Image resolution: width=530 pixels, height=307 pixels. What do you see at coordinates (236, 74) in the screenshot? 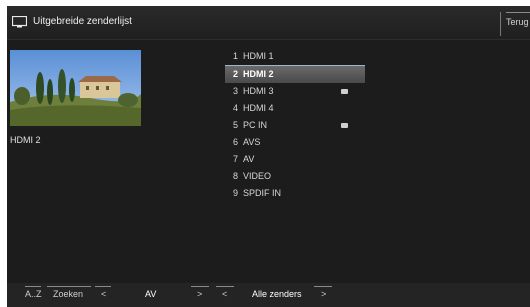
I see `channel-number: 2` at bounding box center [236, 74].